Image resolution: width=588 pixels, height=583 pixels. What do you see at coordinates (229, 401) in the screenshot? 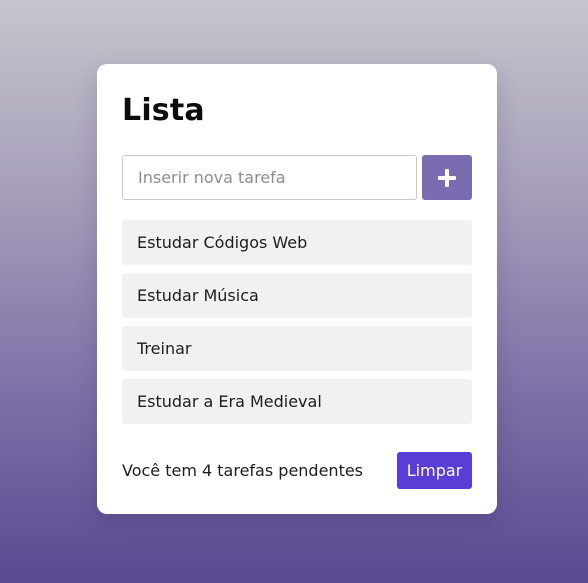
I see `task-label: Estudar a Era Medieval` at bounding box center [229, 401].